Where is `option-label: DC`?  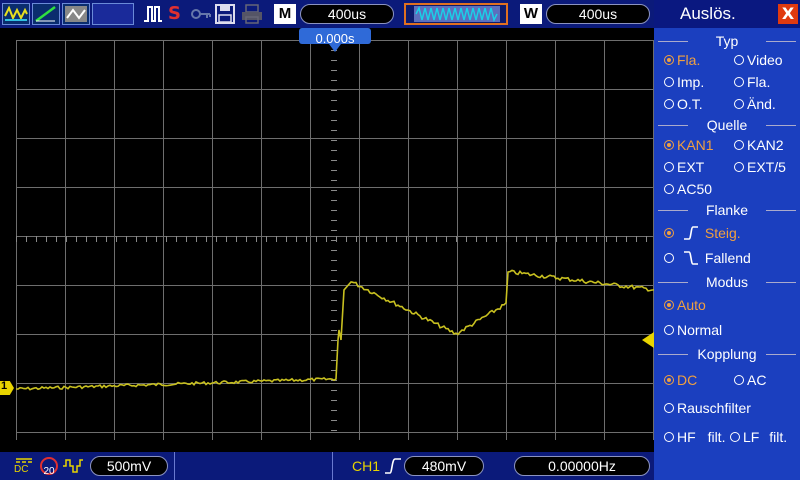 option-label: DC is located at coordinates (687, 380).